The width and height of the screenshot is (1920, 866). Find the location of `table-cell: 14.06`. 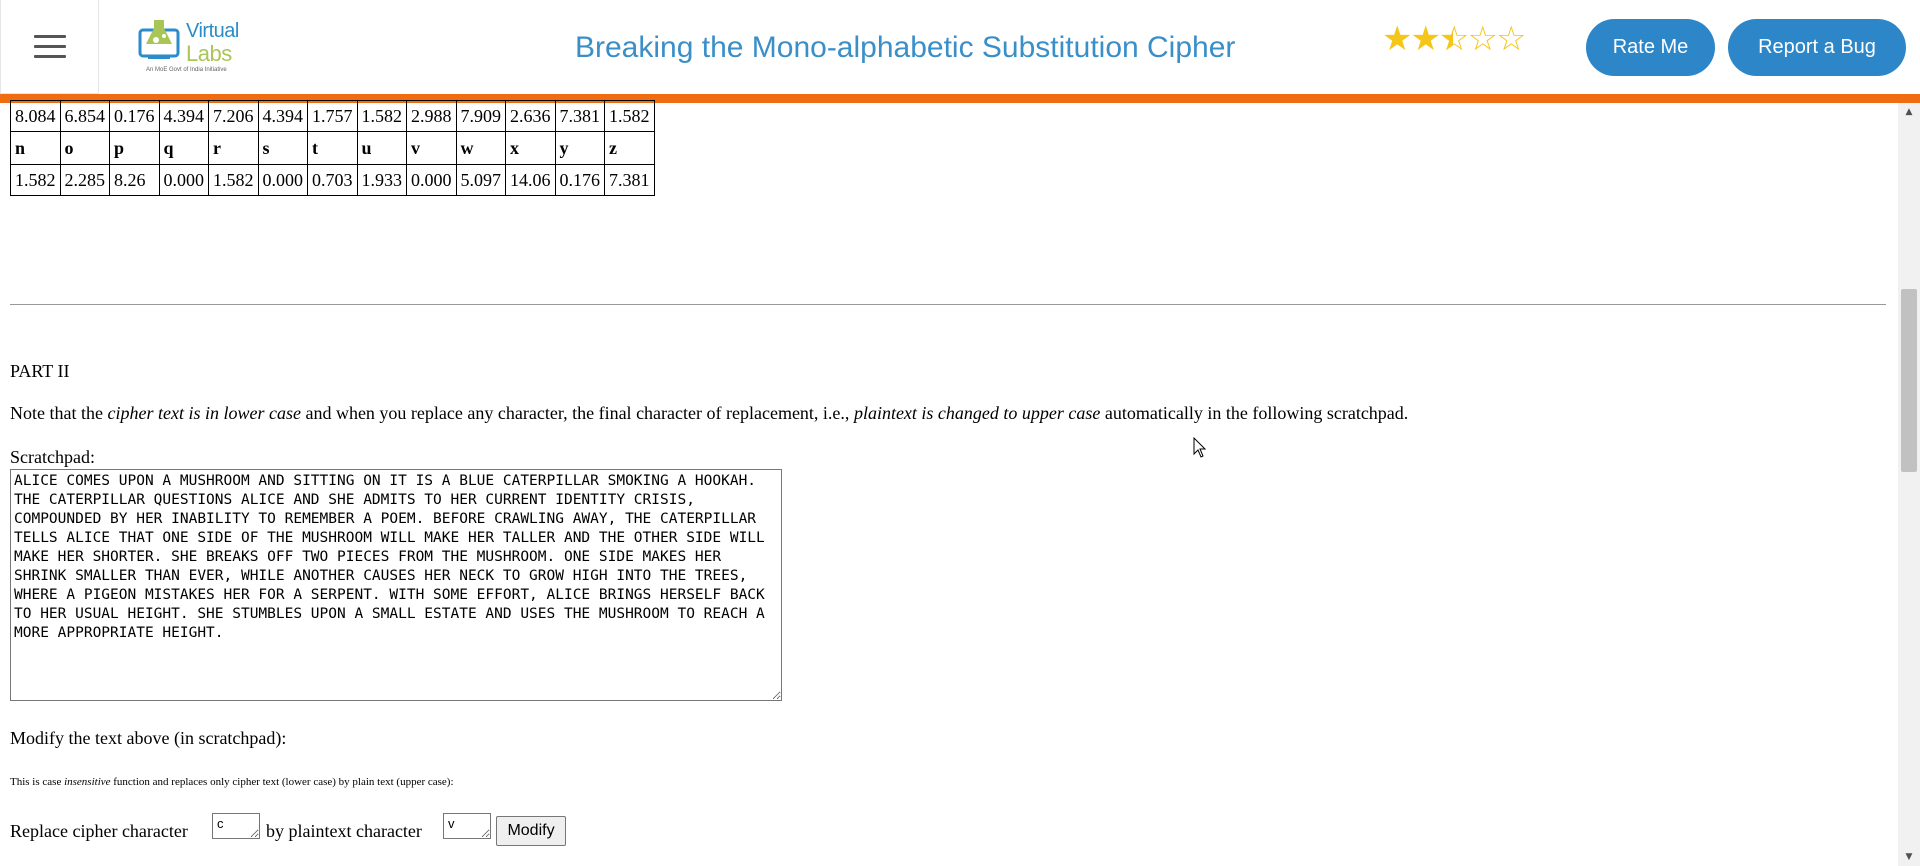

table-cell: 14.06 is located at coordinates (530, 180).